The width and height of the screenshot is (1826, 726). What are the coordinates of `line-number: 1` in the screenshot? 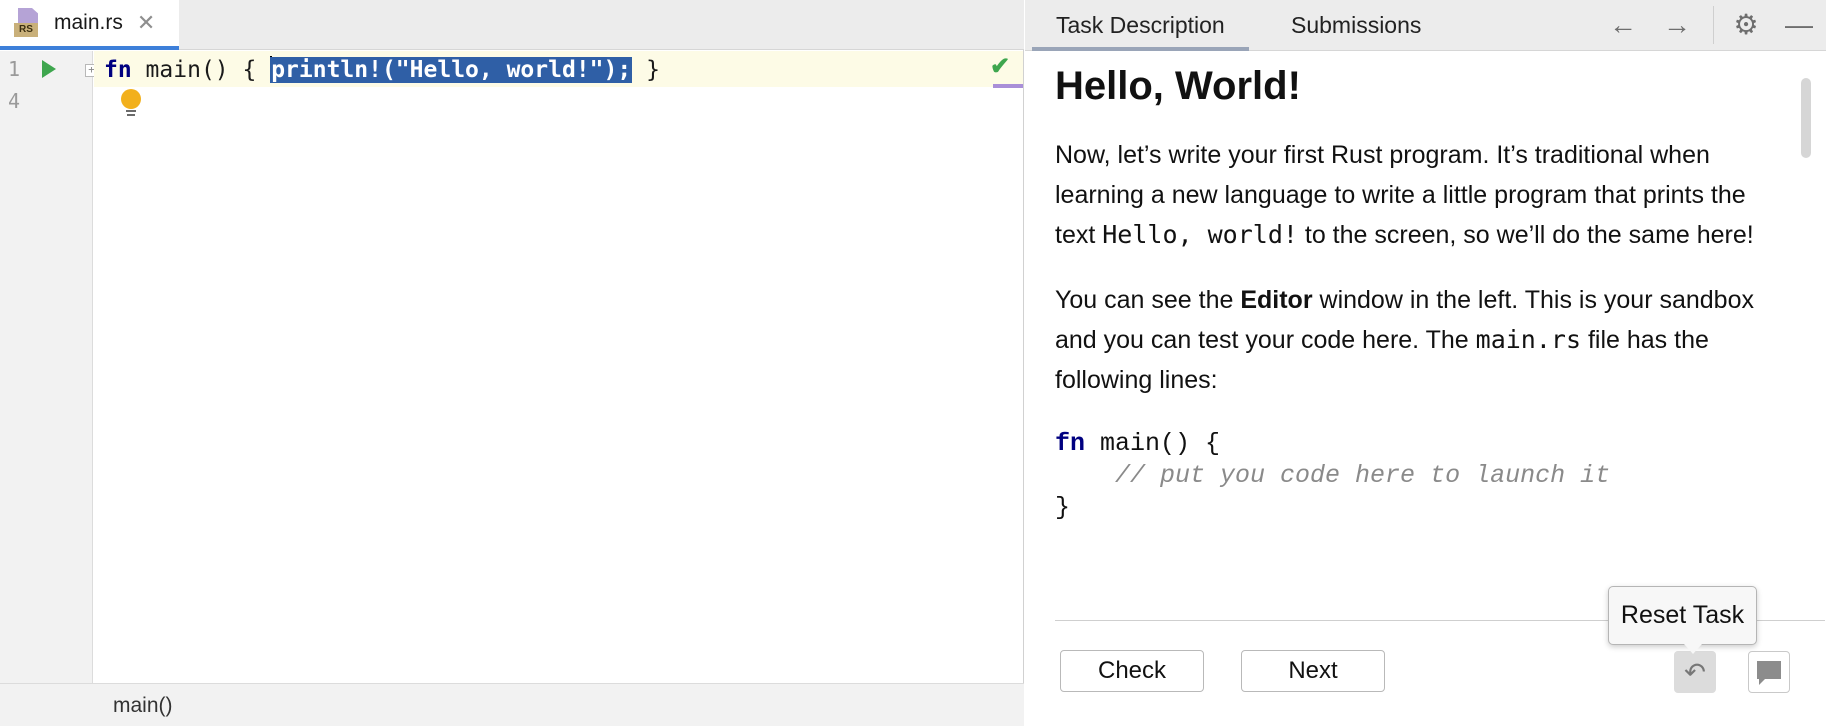 It's located at (14, 69).